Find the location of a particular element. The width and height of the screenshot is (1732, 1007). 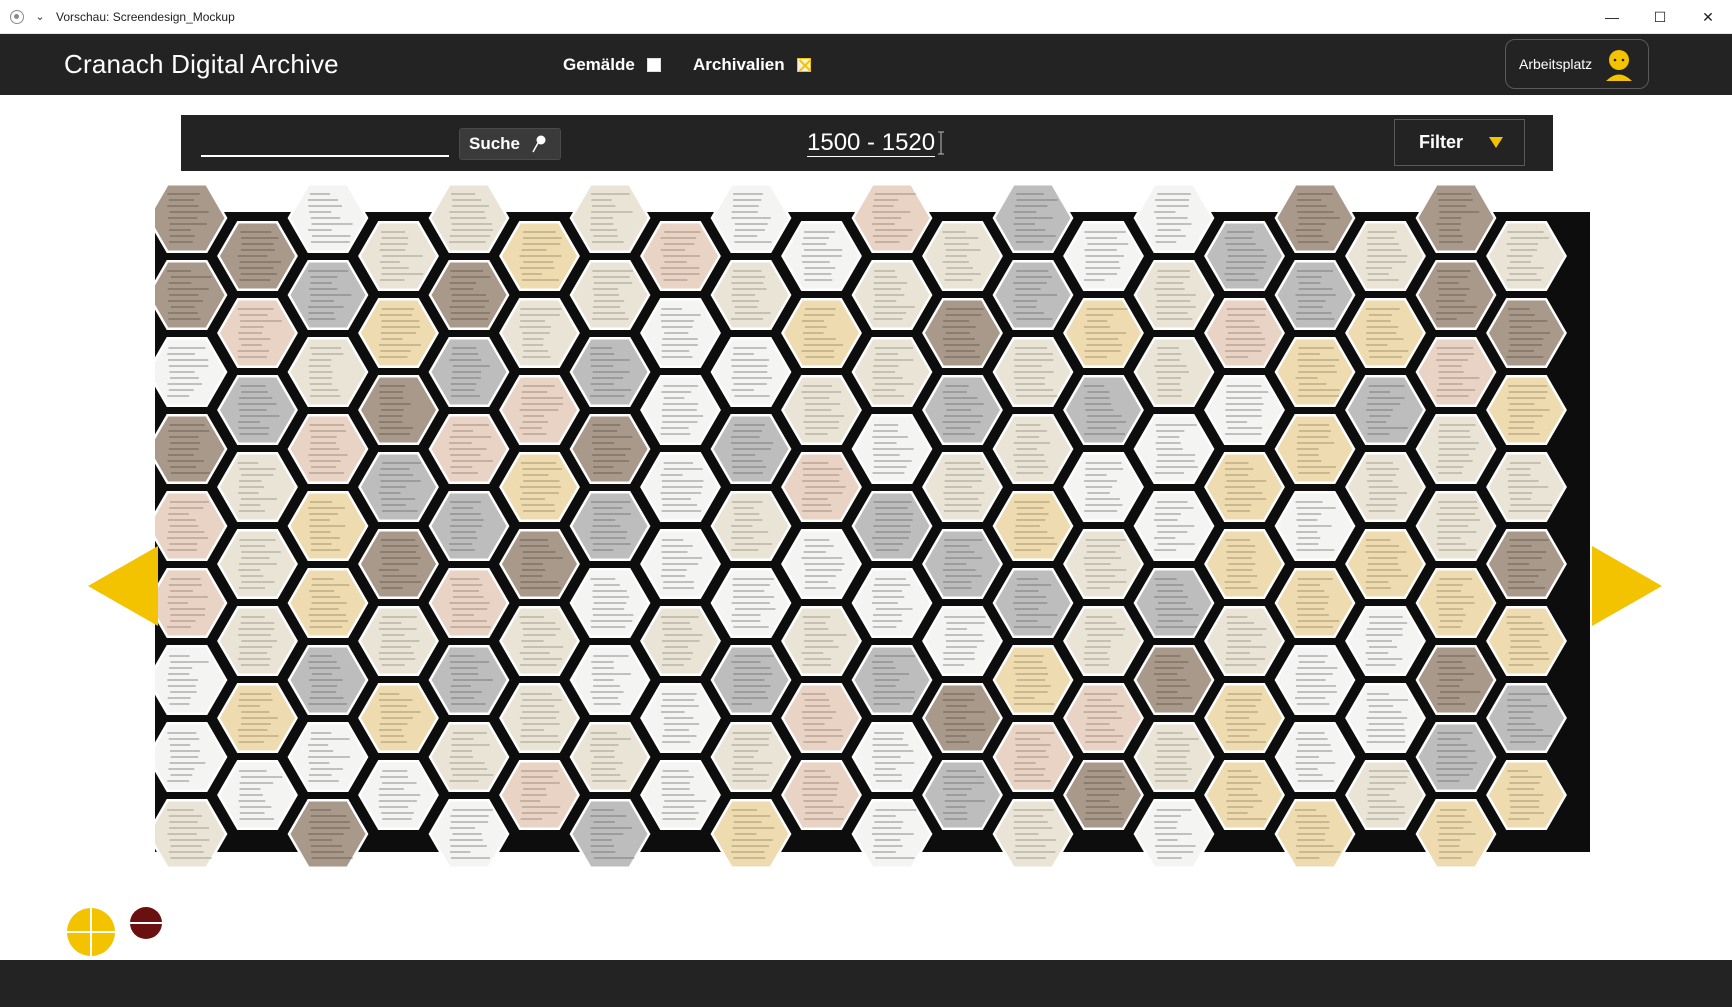

search-button-label: Suche is located at coordinates (495, 143).